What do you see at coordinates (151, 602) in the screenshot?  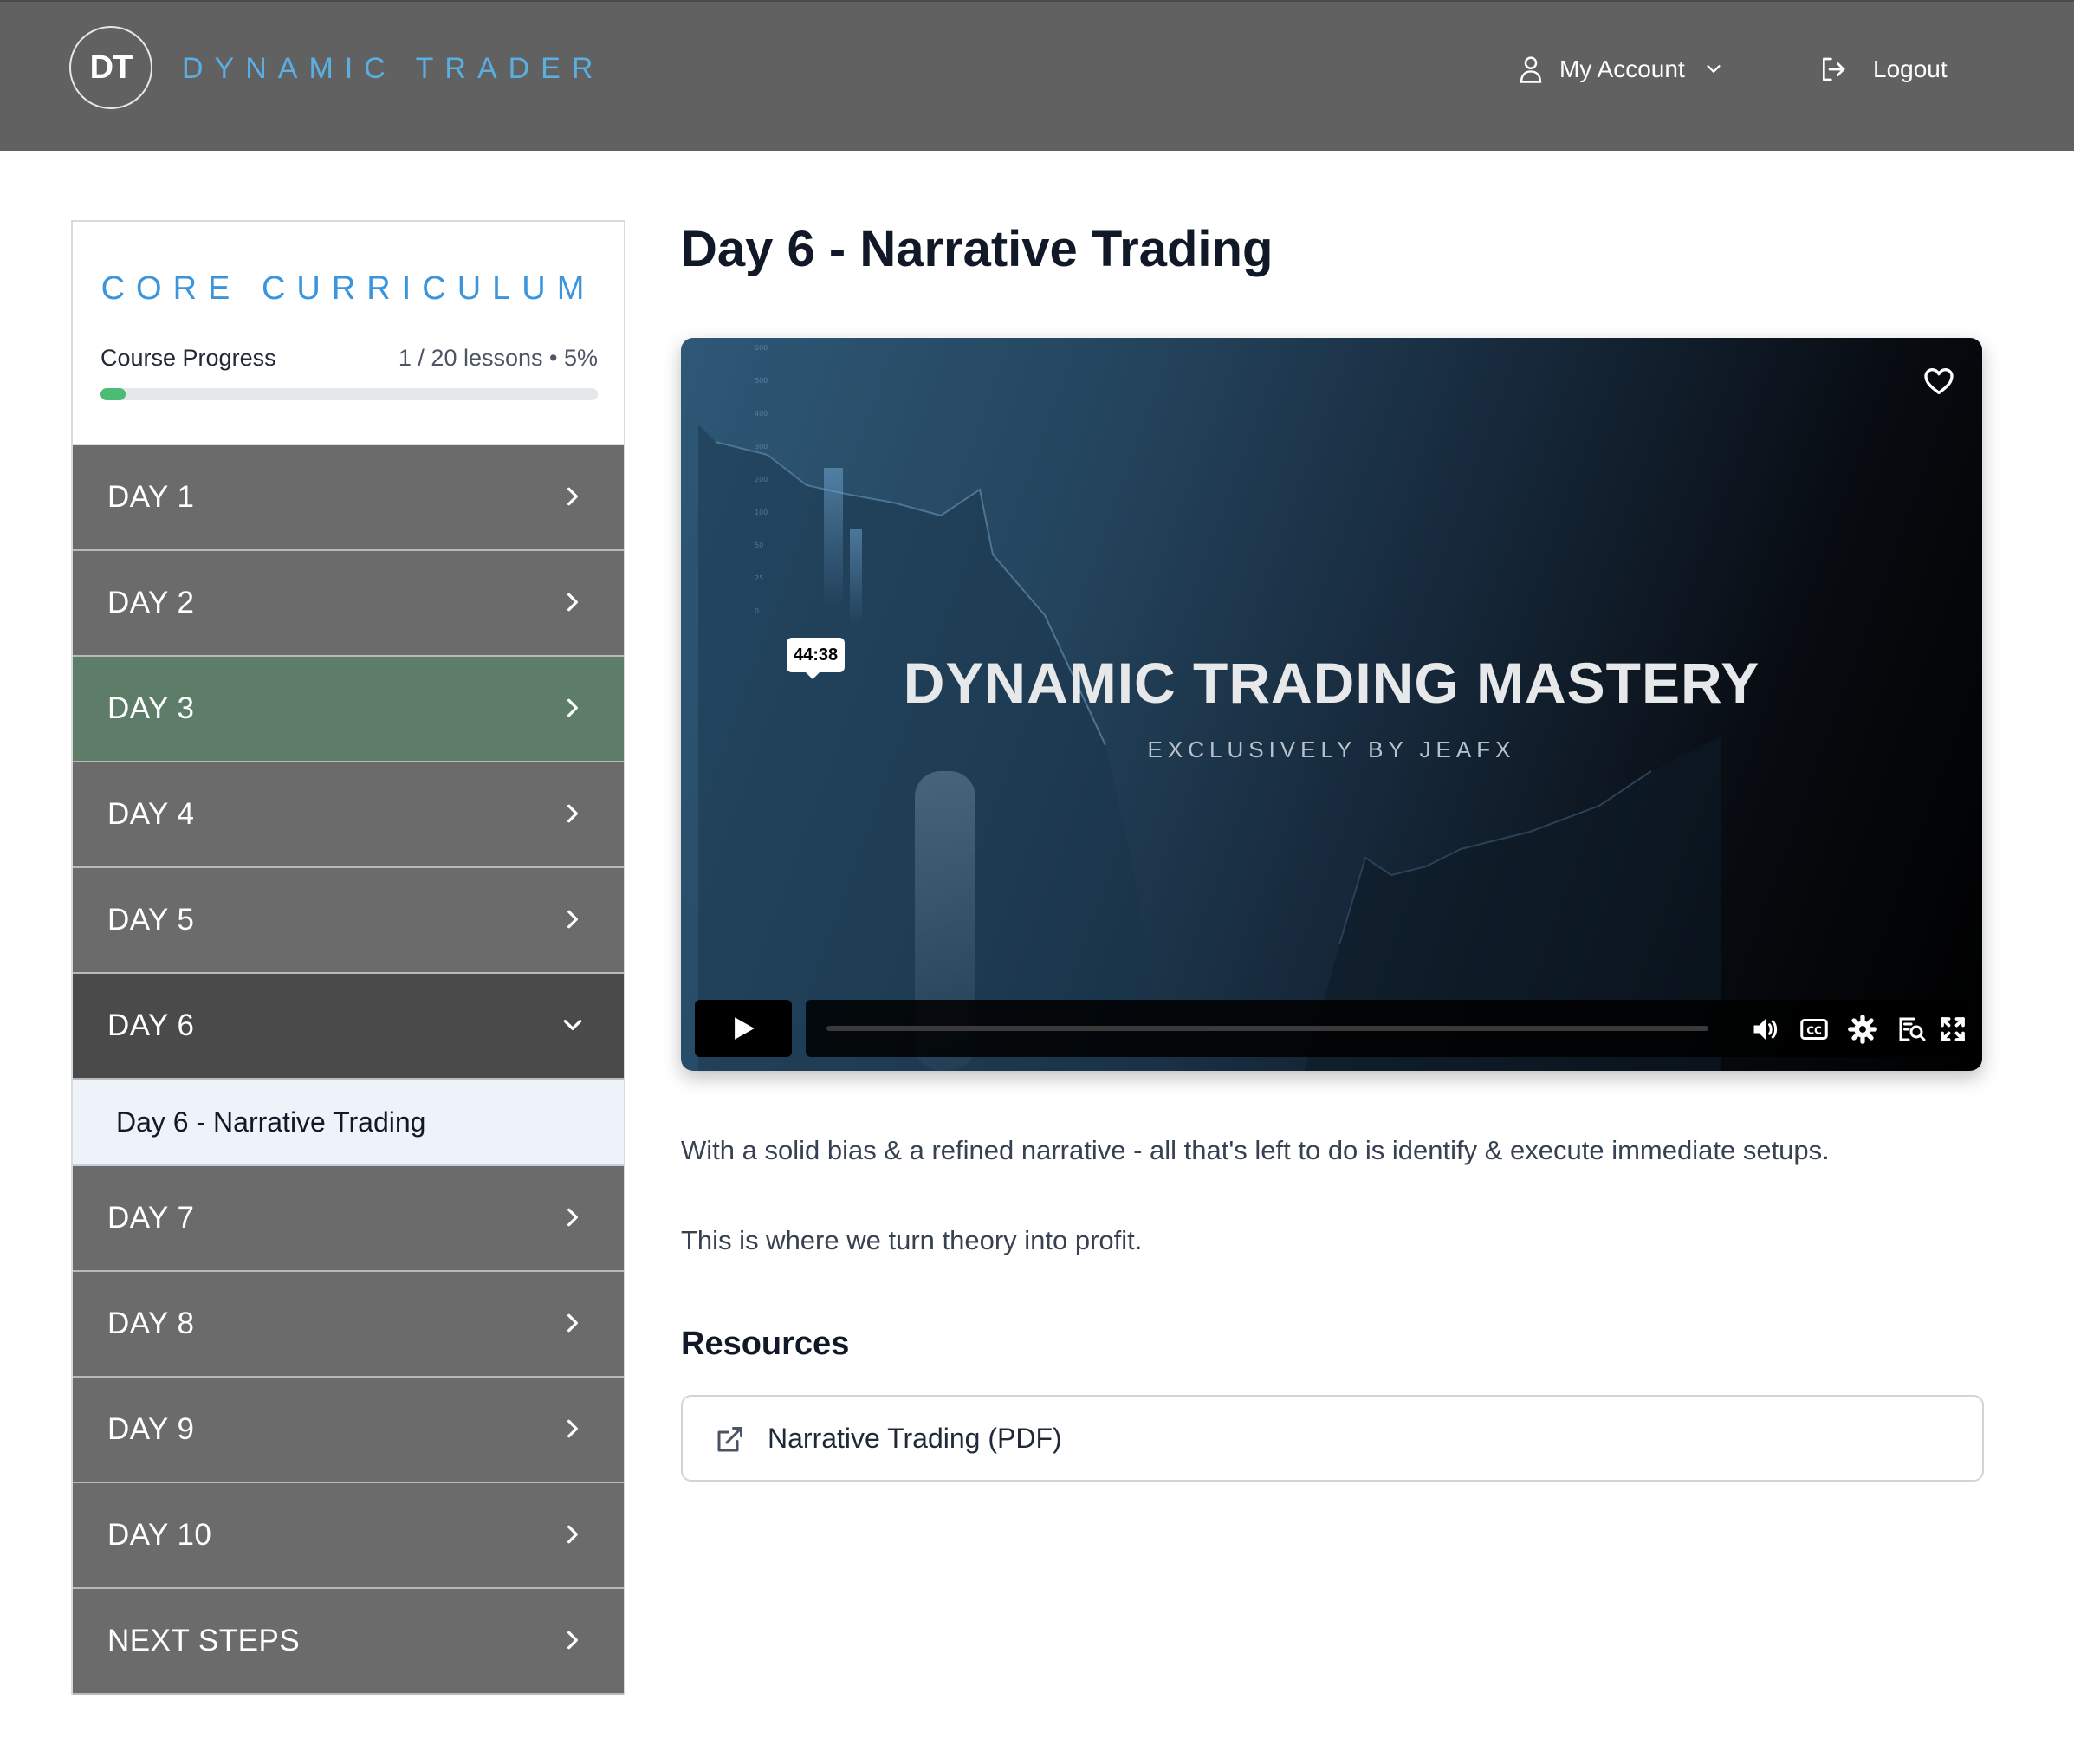 I see `day-label: DAY 2` at bounding box center [151, 602].